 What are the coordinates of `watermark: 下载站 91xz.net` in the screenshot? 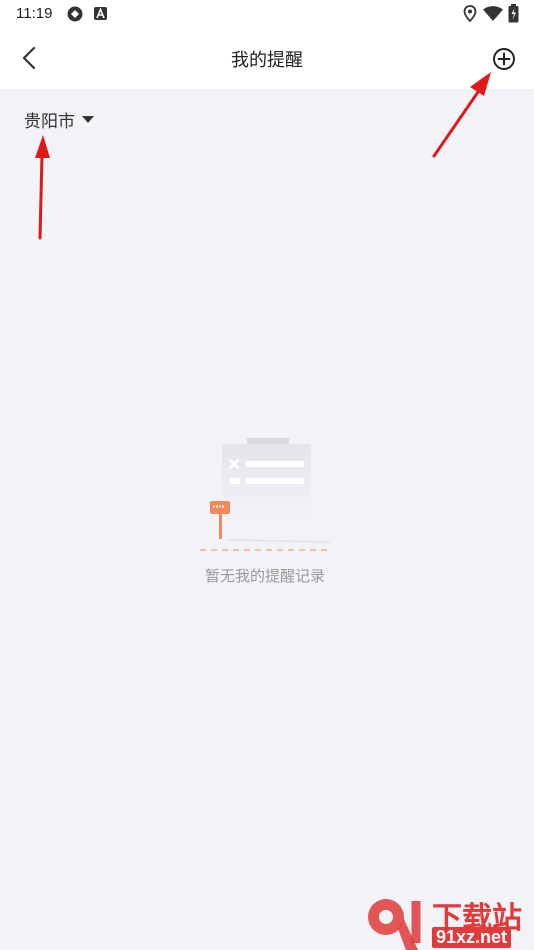 It's located at (448, 921).